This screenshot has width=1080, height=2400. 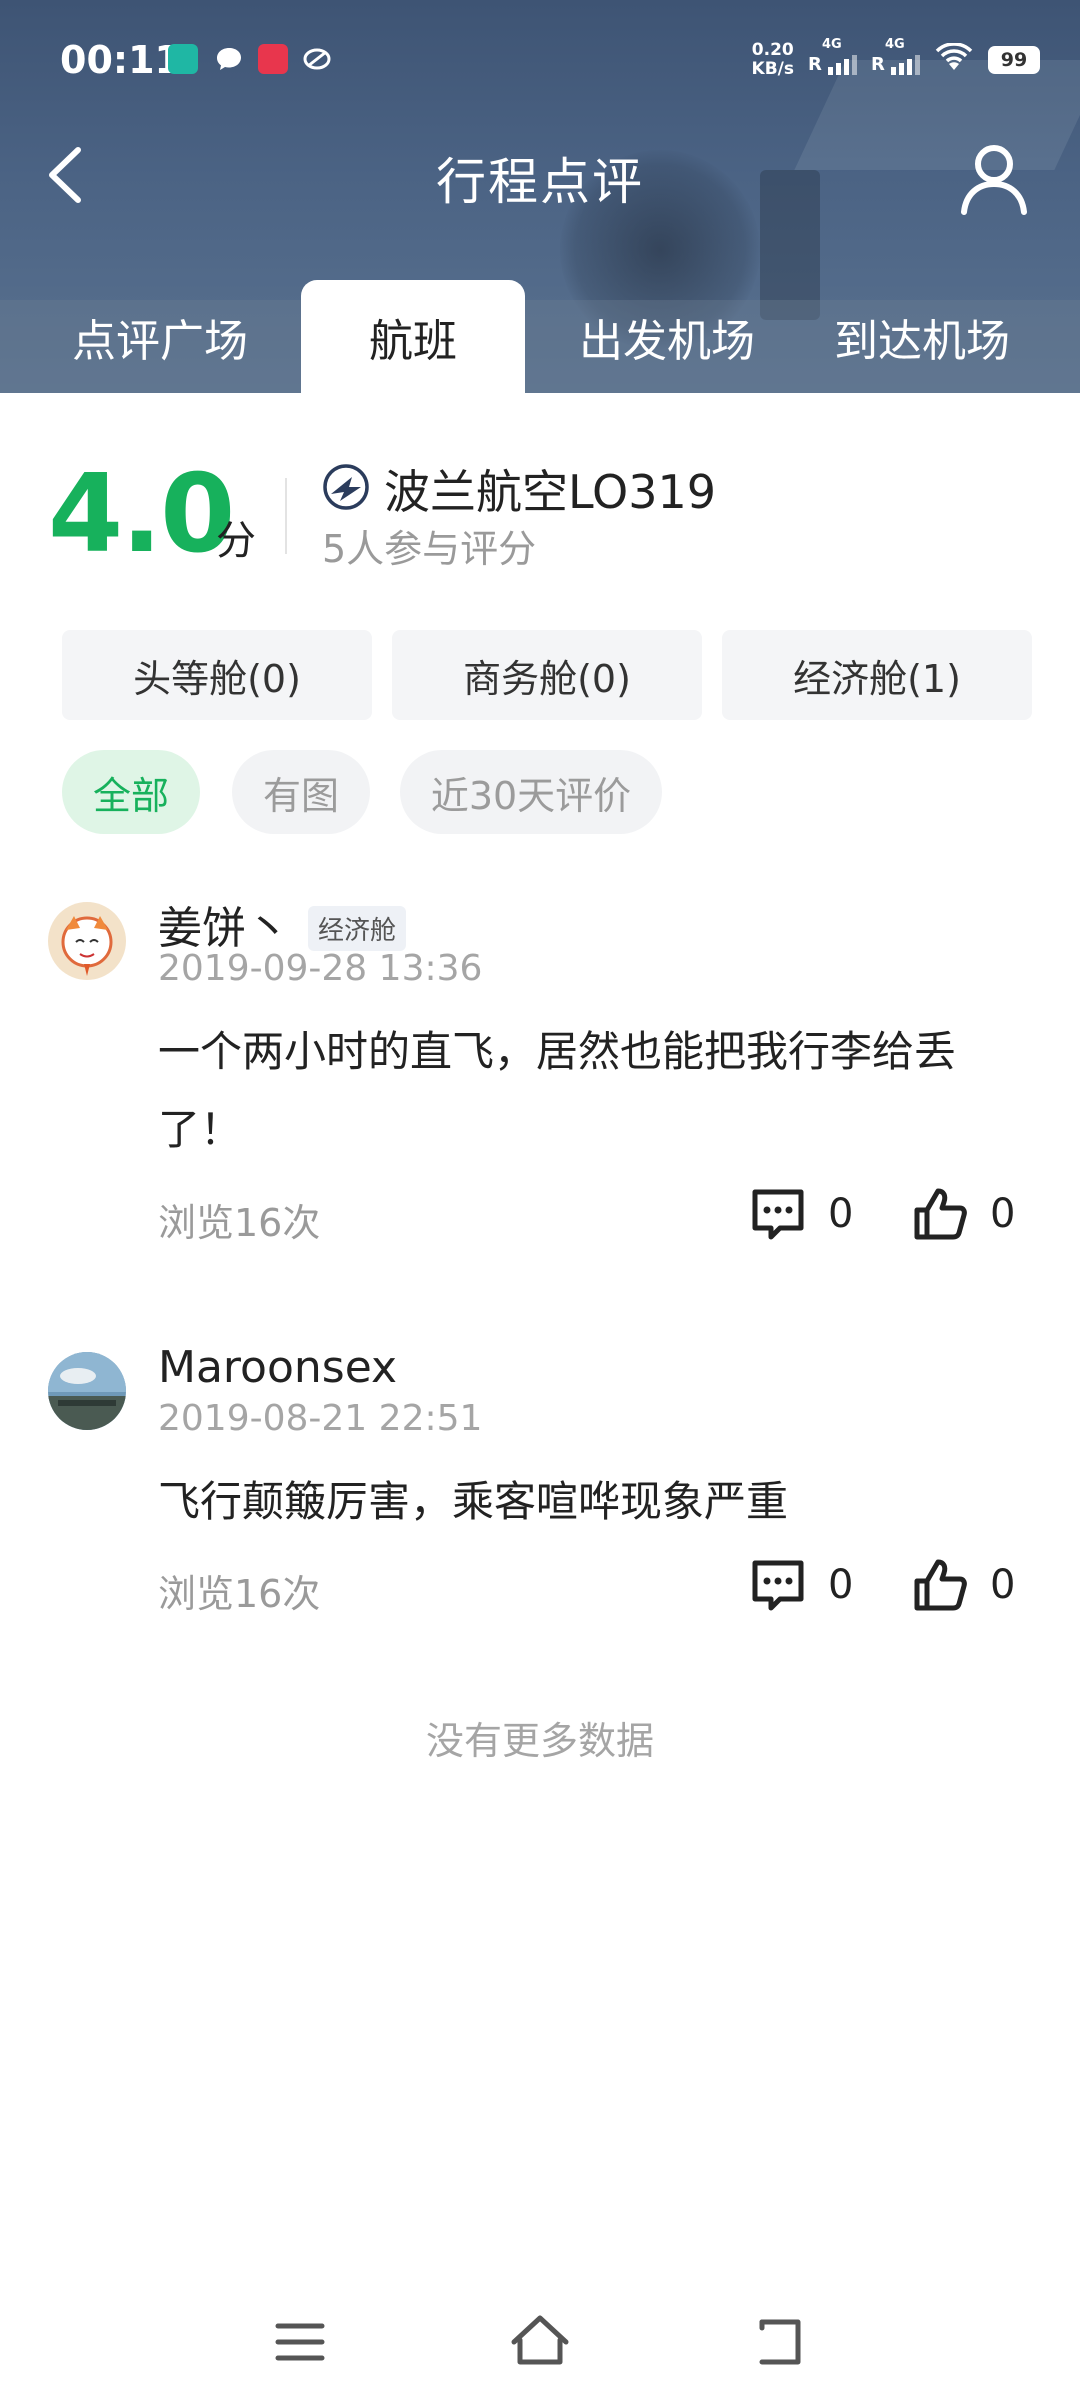 I want to click on rating-score-unit: 分, so click(x=236, y=541).